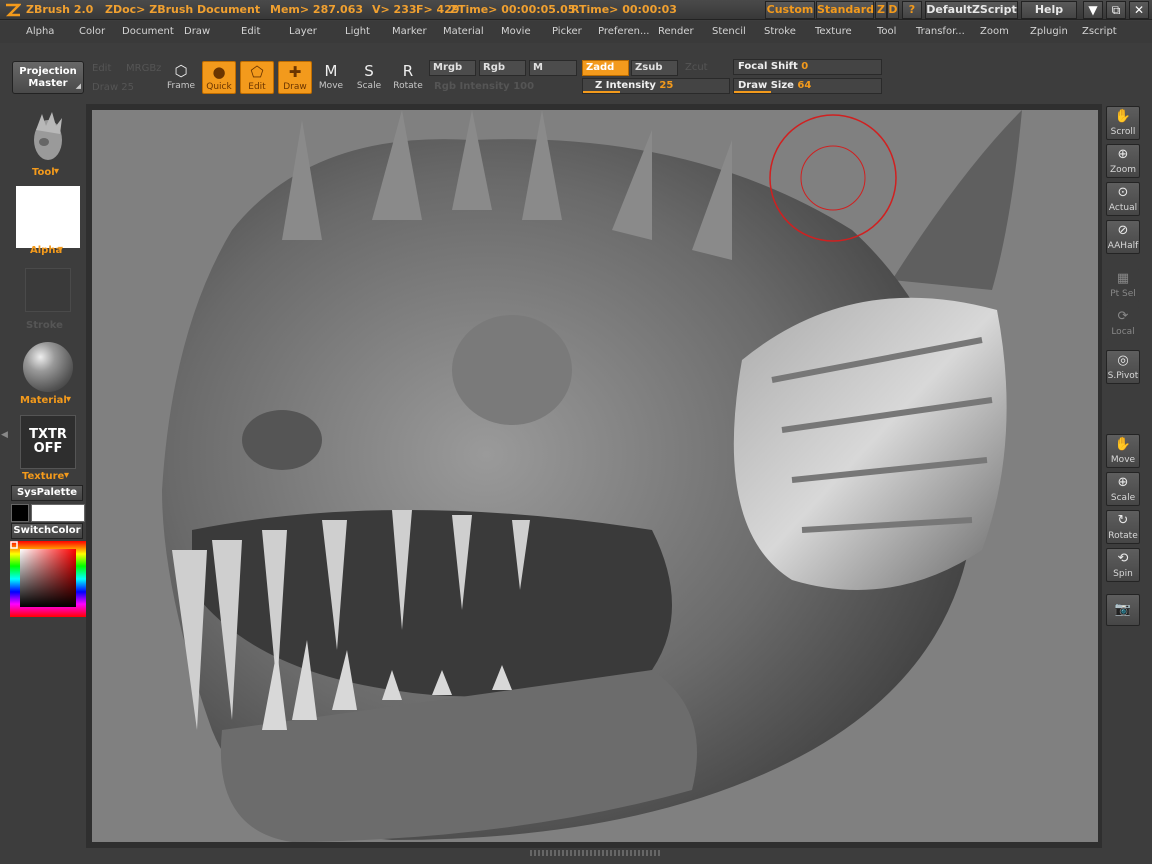 The height and width of the screenshot is (864, 1152). I want to click on focal-shift-slider: Focal Shift 0, so click(807, 67).